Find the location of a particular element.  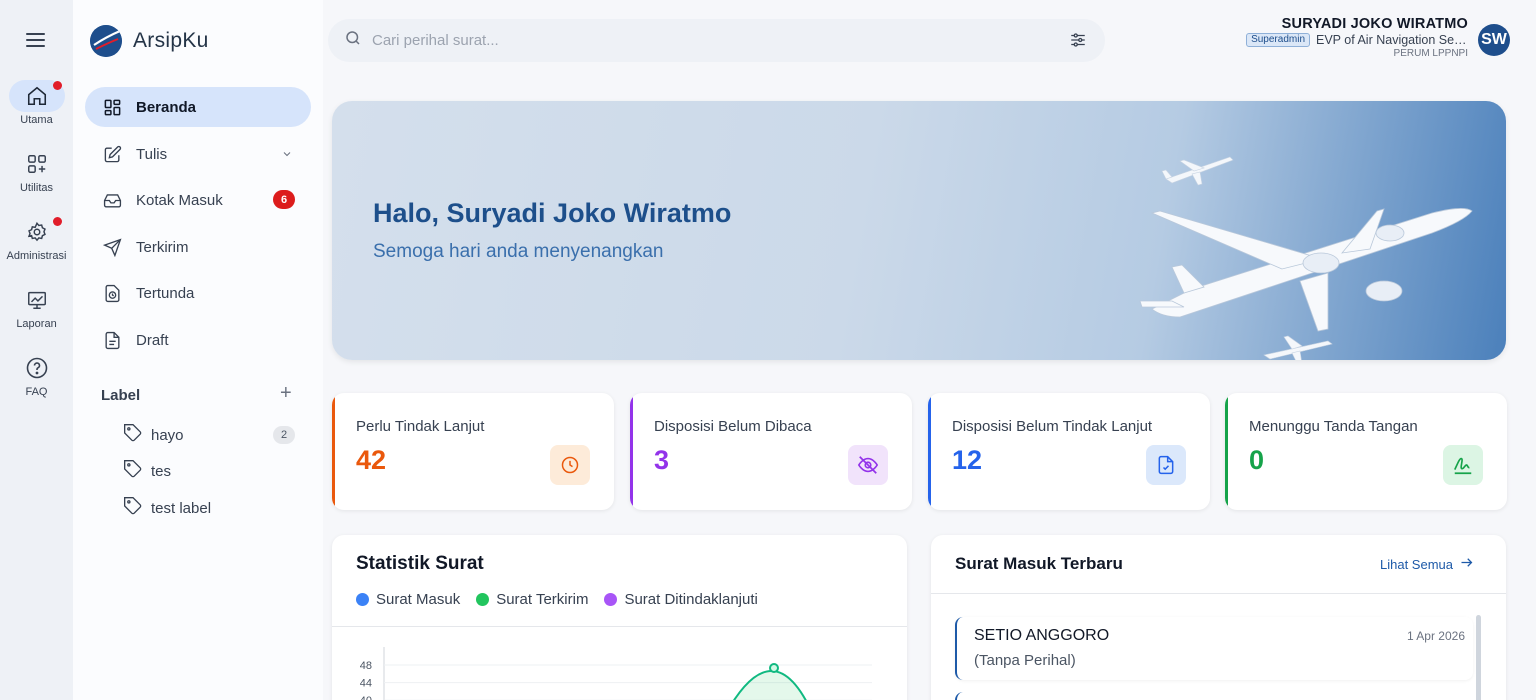

nav-label: Beranda is located at coordinates (166, 107).